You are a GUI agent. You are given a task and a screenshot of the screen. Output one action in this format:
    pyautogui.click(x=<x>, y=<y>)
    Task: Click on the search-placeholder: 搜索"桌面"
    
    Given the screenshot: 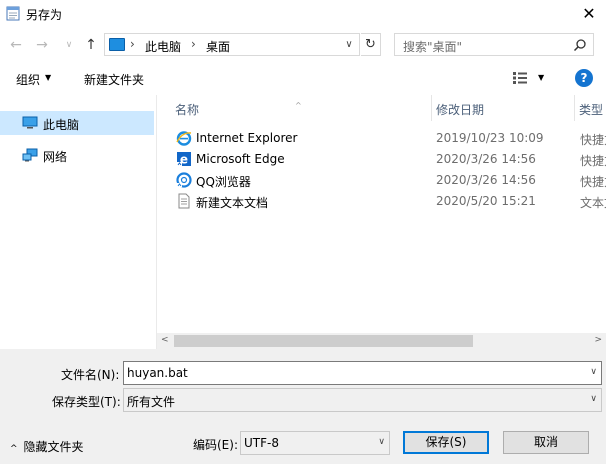 What is the action you would take?
    pyautogui.click(x=433, y=47)
    